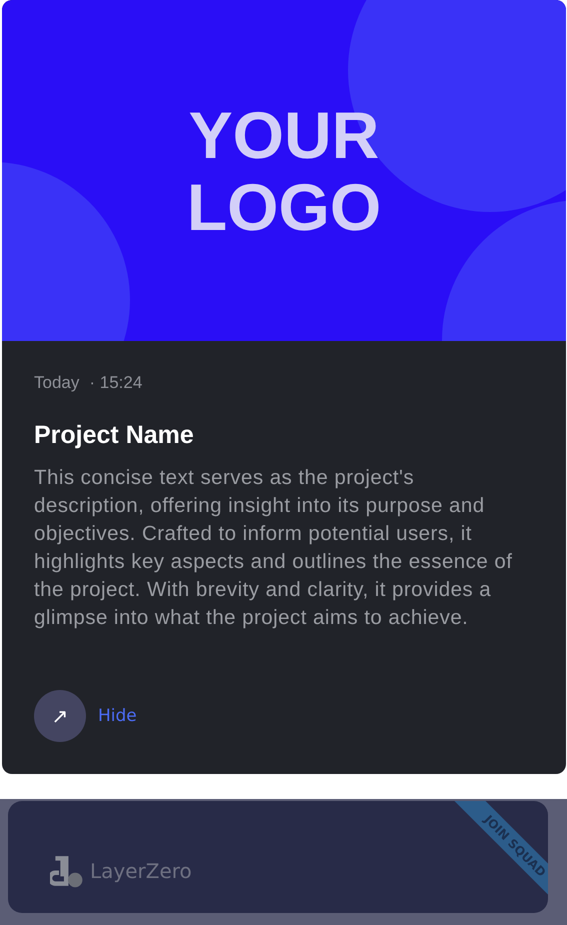 The width and height of the screenshot is (567, 925). Describe the element at coordinates (115, 383) in the screenshot. I see `time-text: · 15:24` at that location.